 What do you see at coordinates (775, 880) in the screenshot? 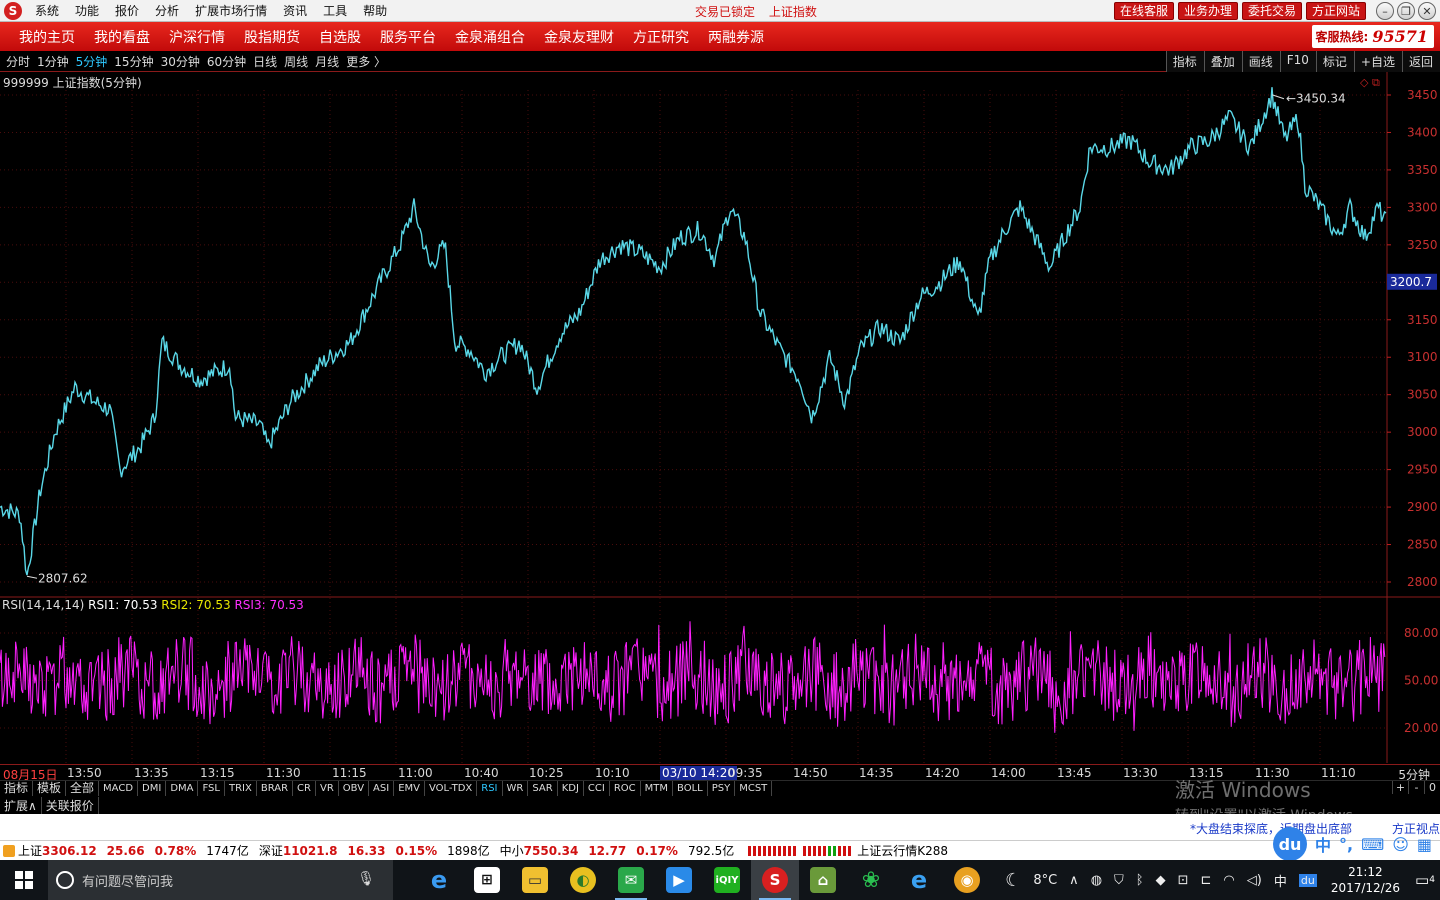
I see `taskbar-founder-app: S` at bounding box center [775, 880].